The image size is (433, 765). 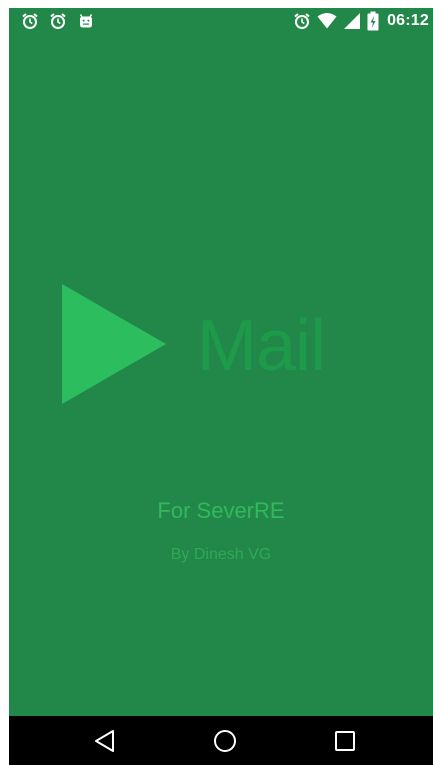 What do you see at coordinates (221, 510) in the screenshot?
I see `splash-subtitle: For SeverRE` at bounding box center [221, 510].